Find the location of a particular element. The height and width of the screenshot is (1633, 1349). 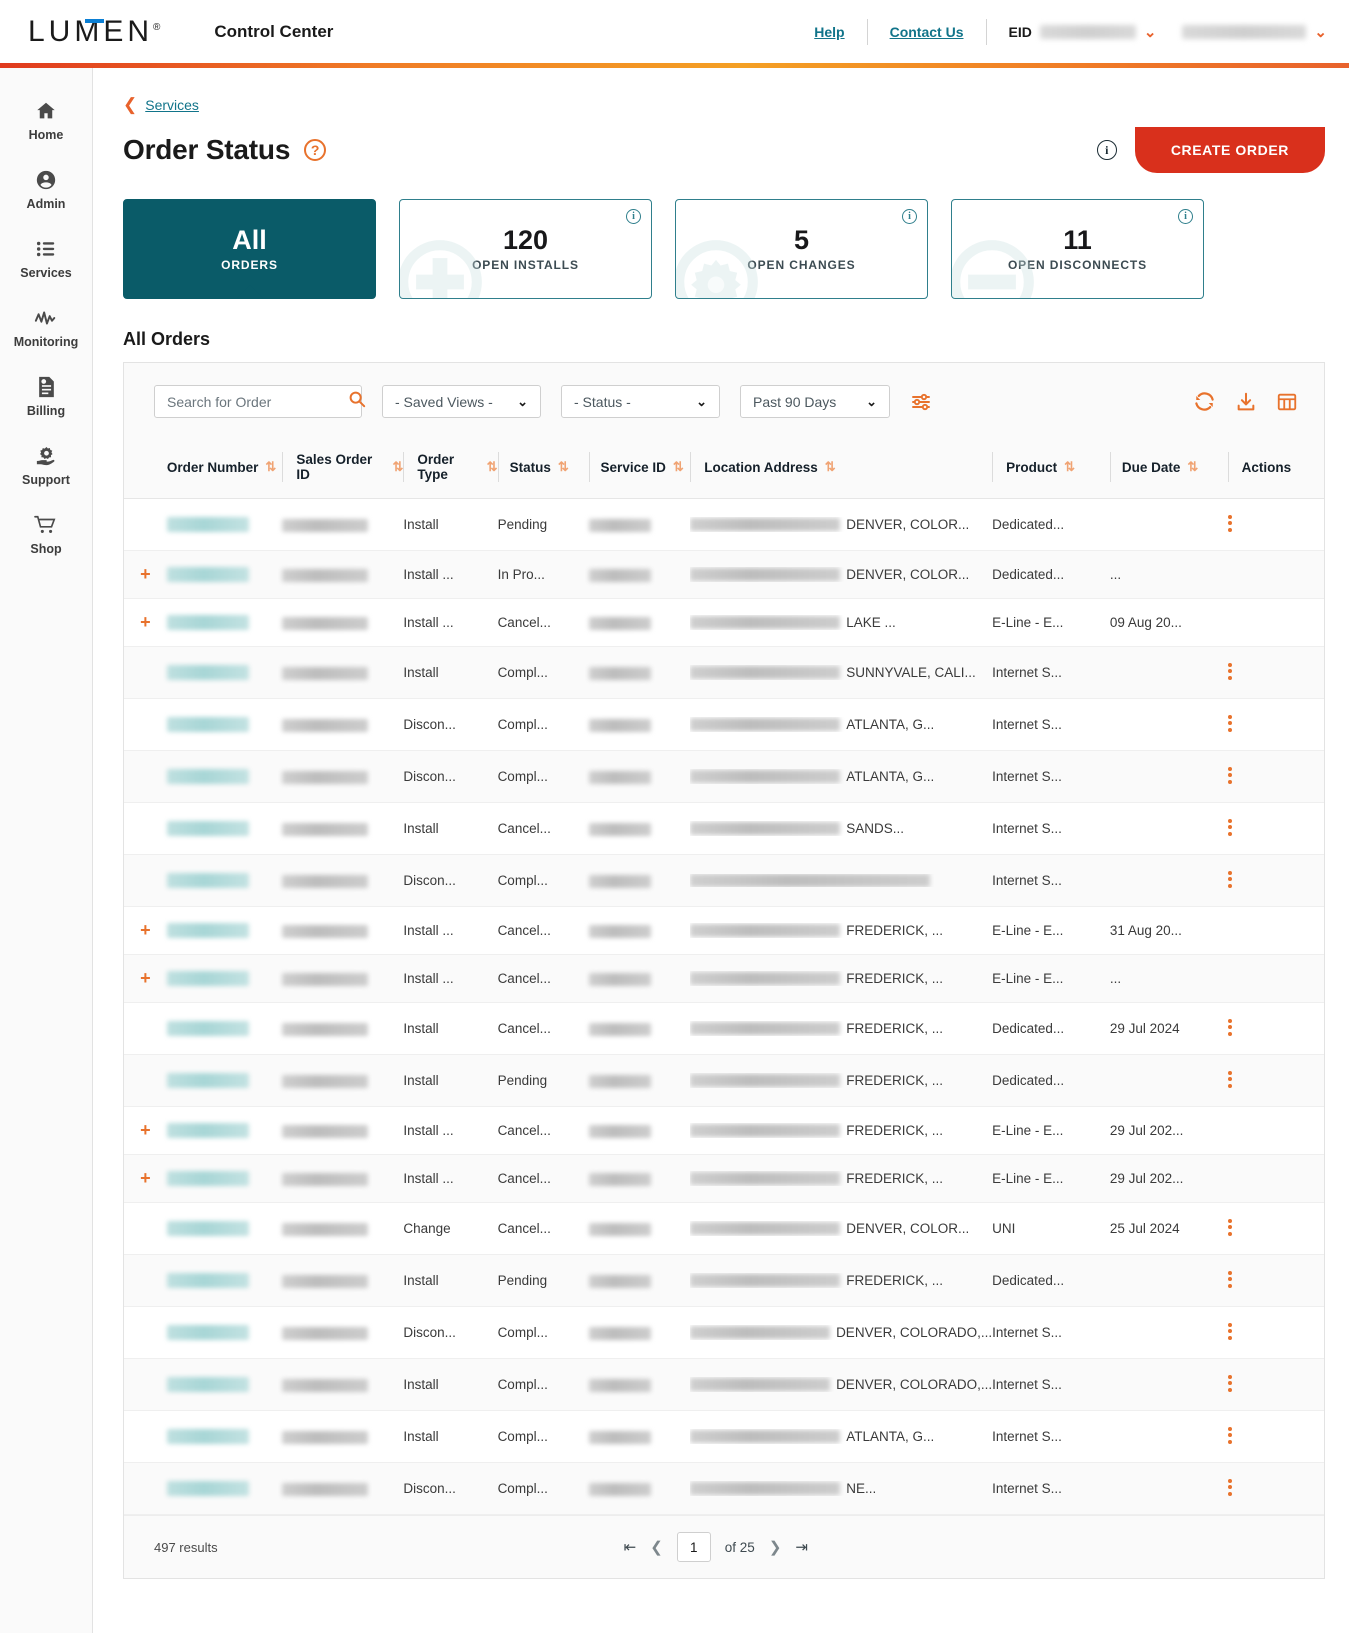

first-page-icon: ⇤ is located at coordinates (630, 1547).